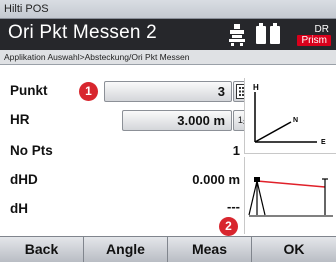 The image size is (336, 262). I want to click on no-pts-value: 1, so click(236, 150).